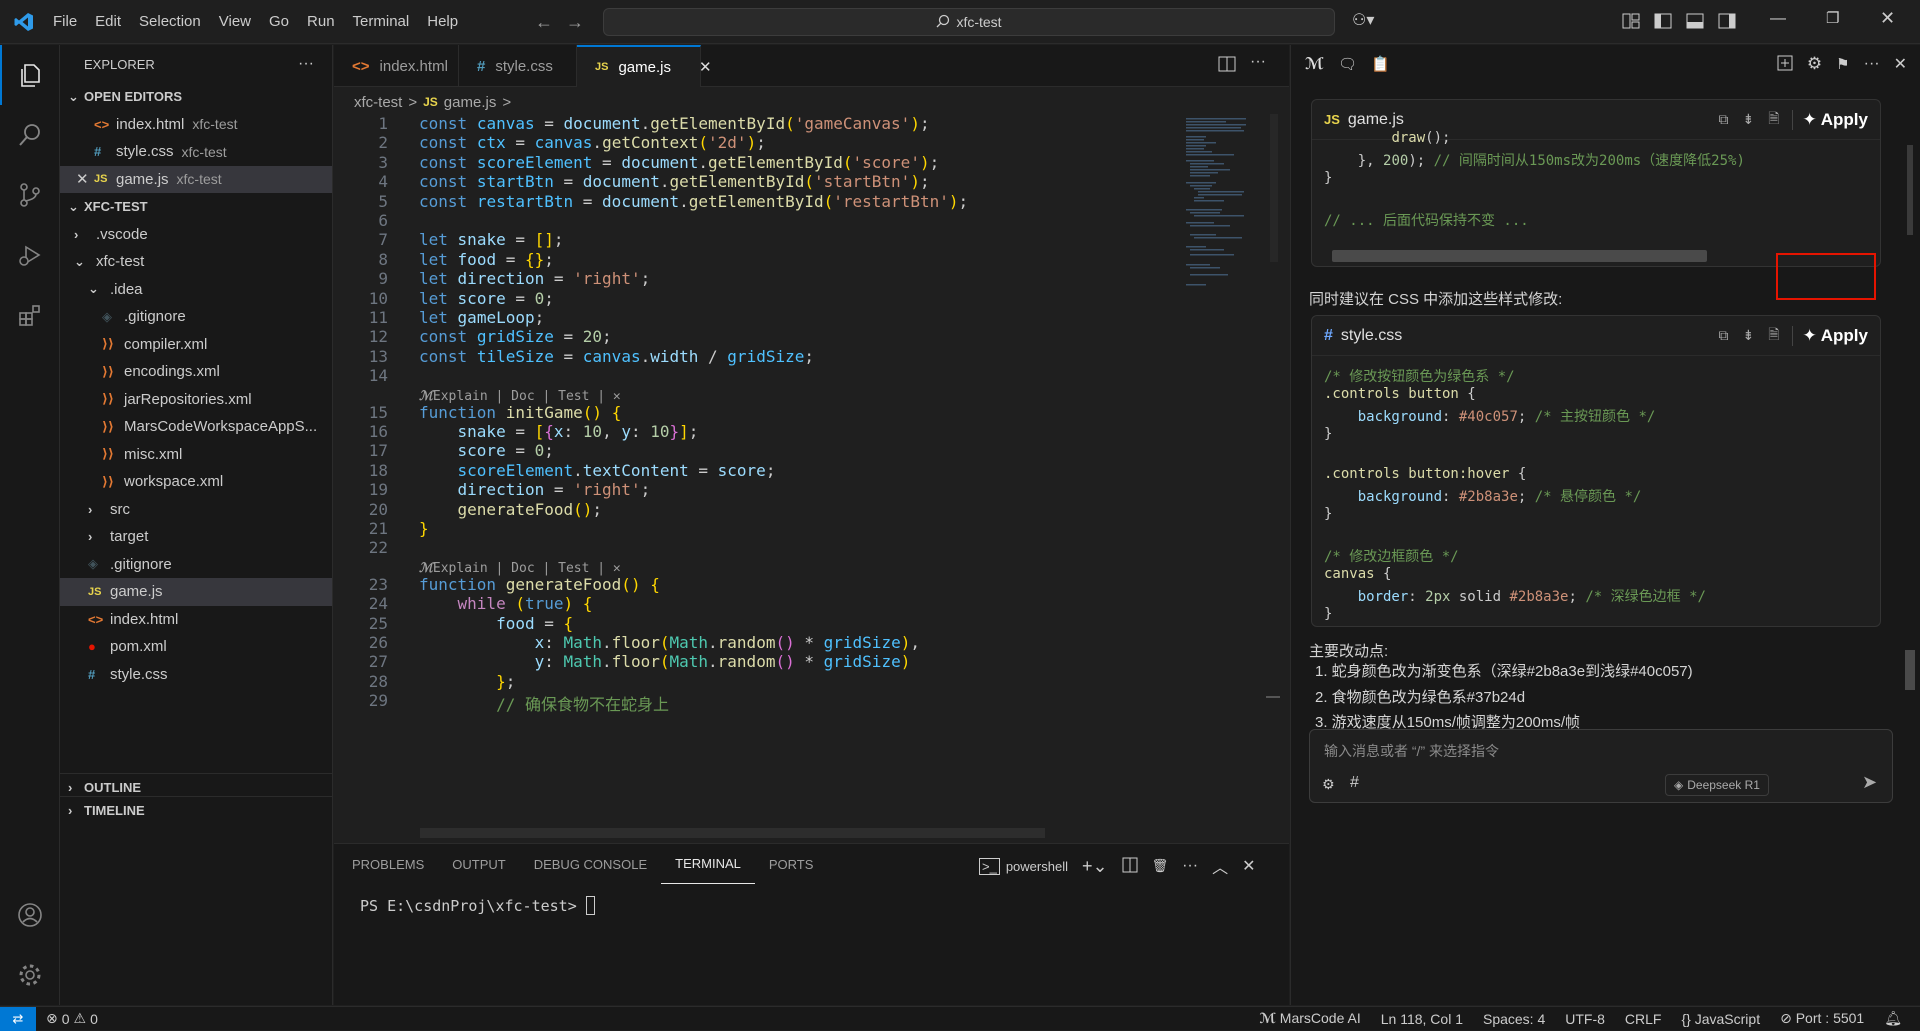 The width and height of the screenshot is (1920, 1031). What do you see at coordinates (1190, 866) in the screenshot?
I see `panel-more-icon: ···` at bounding box center [1190, 866].